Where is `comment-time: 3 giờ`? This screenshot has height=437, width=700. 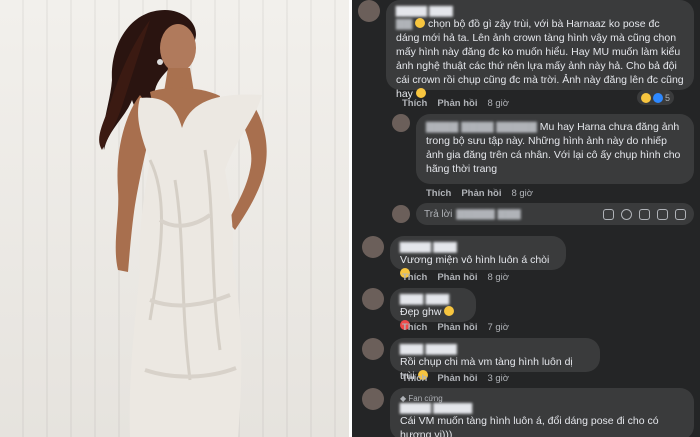 comment-time: 3 giờ is located at coordinates (498, 378).